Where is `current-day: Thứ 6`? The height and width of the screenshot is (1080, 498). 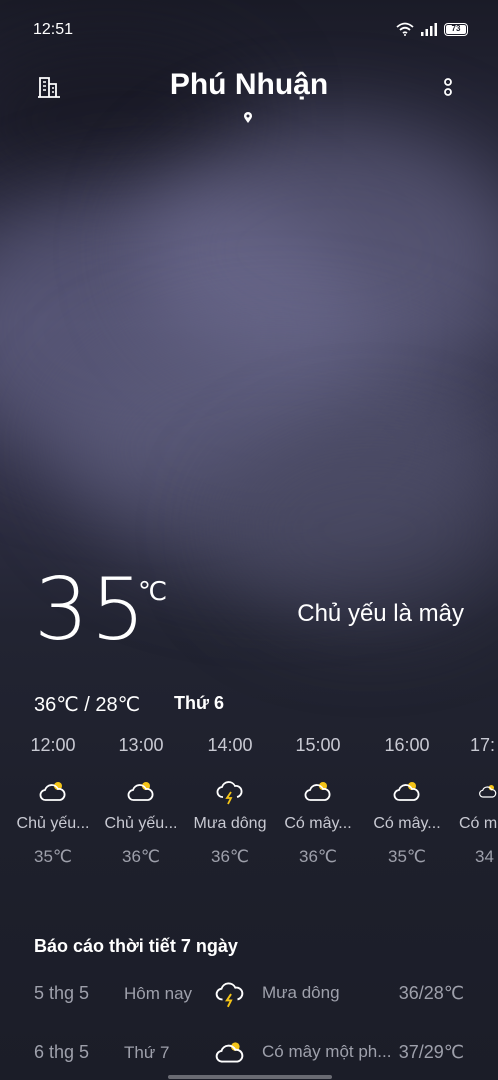 current-day: Thứ 6 is located at coordinates (199, 703).